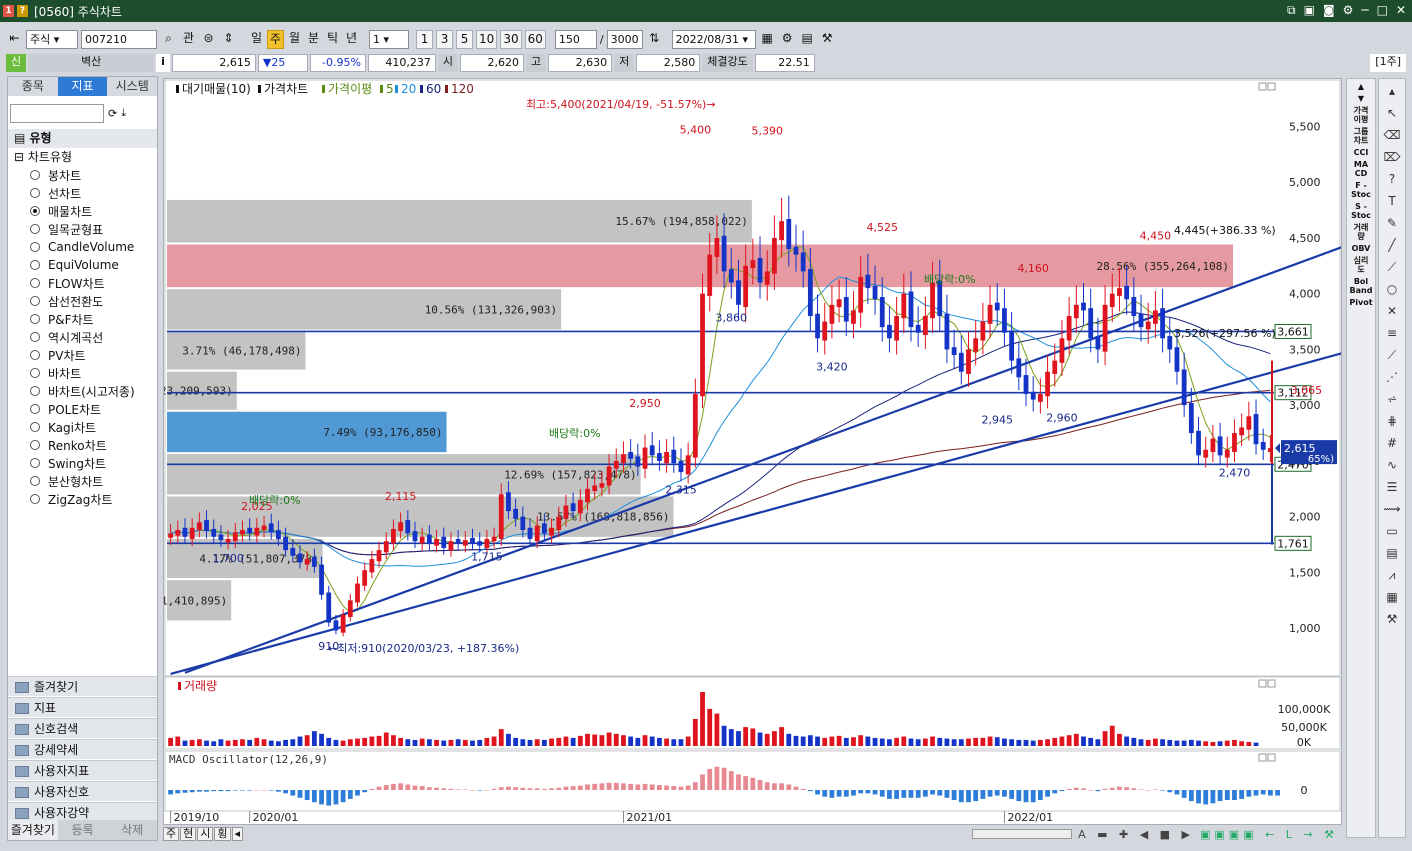 This screenshot has width=1412, height=851. Describe the element at coordinates (1392, 179) in the screenshot. I see `question-icon: ?` at that location.